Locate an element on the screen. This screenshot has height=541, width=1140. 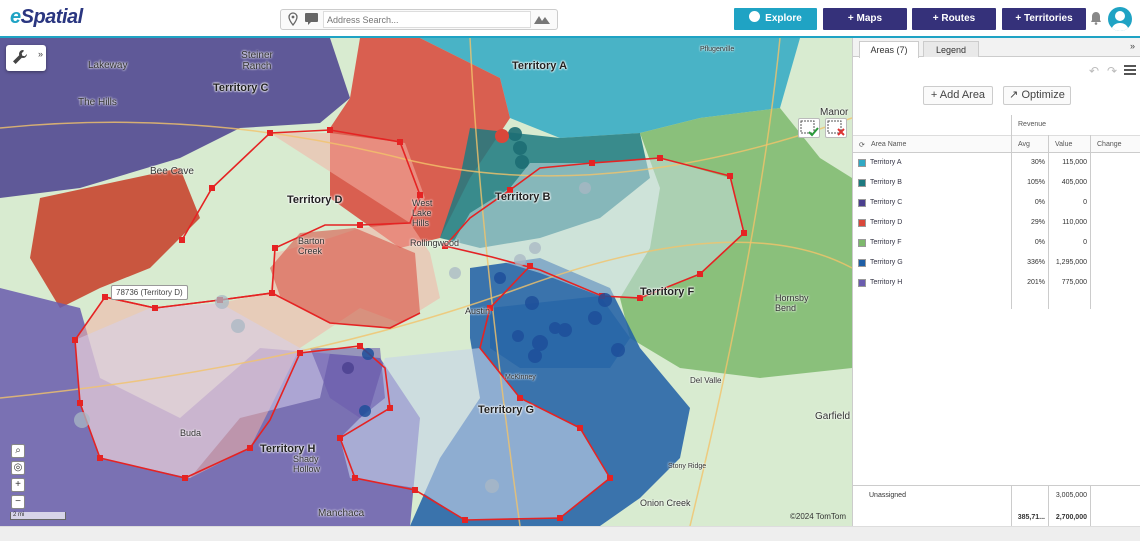
table-row: Territory H 201% 775,000 is located at coordinates (996, 283).